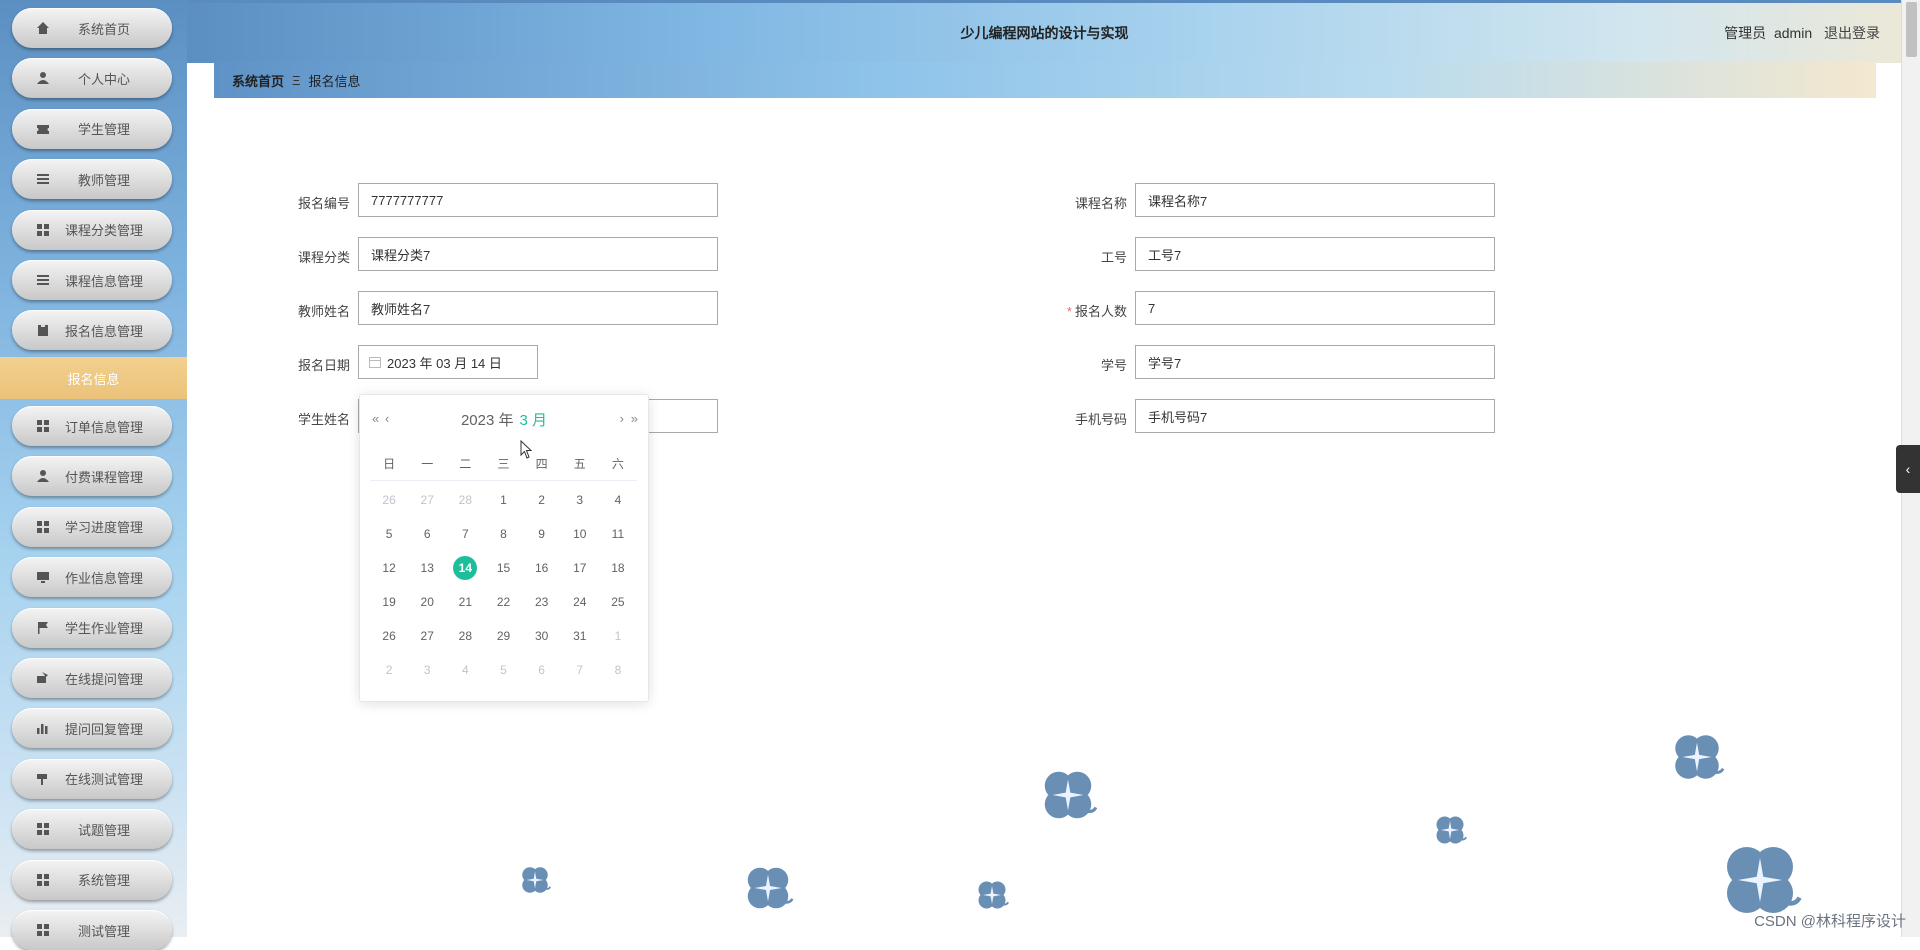 The image size is (1920, 950). I want to click on sidebar-item: 试题管理, so click(92, 829).